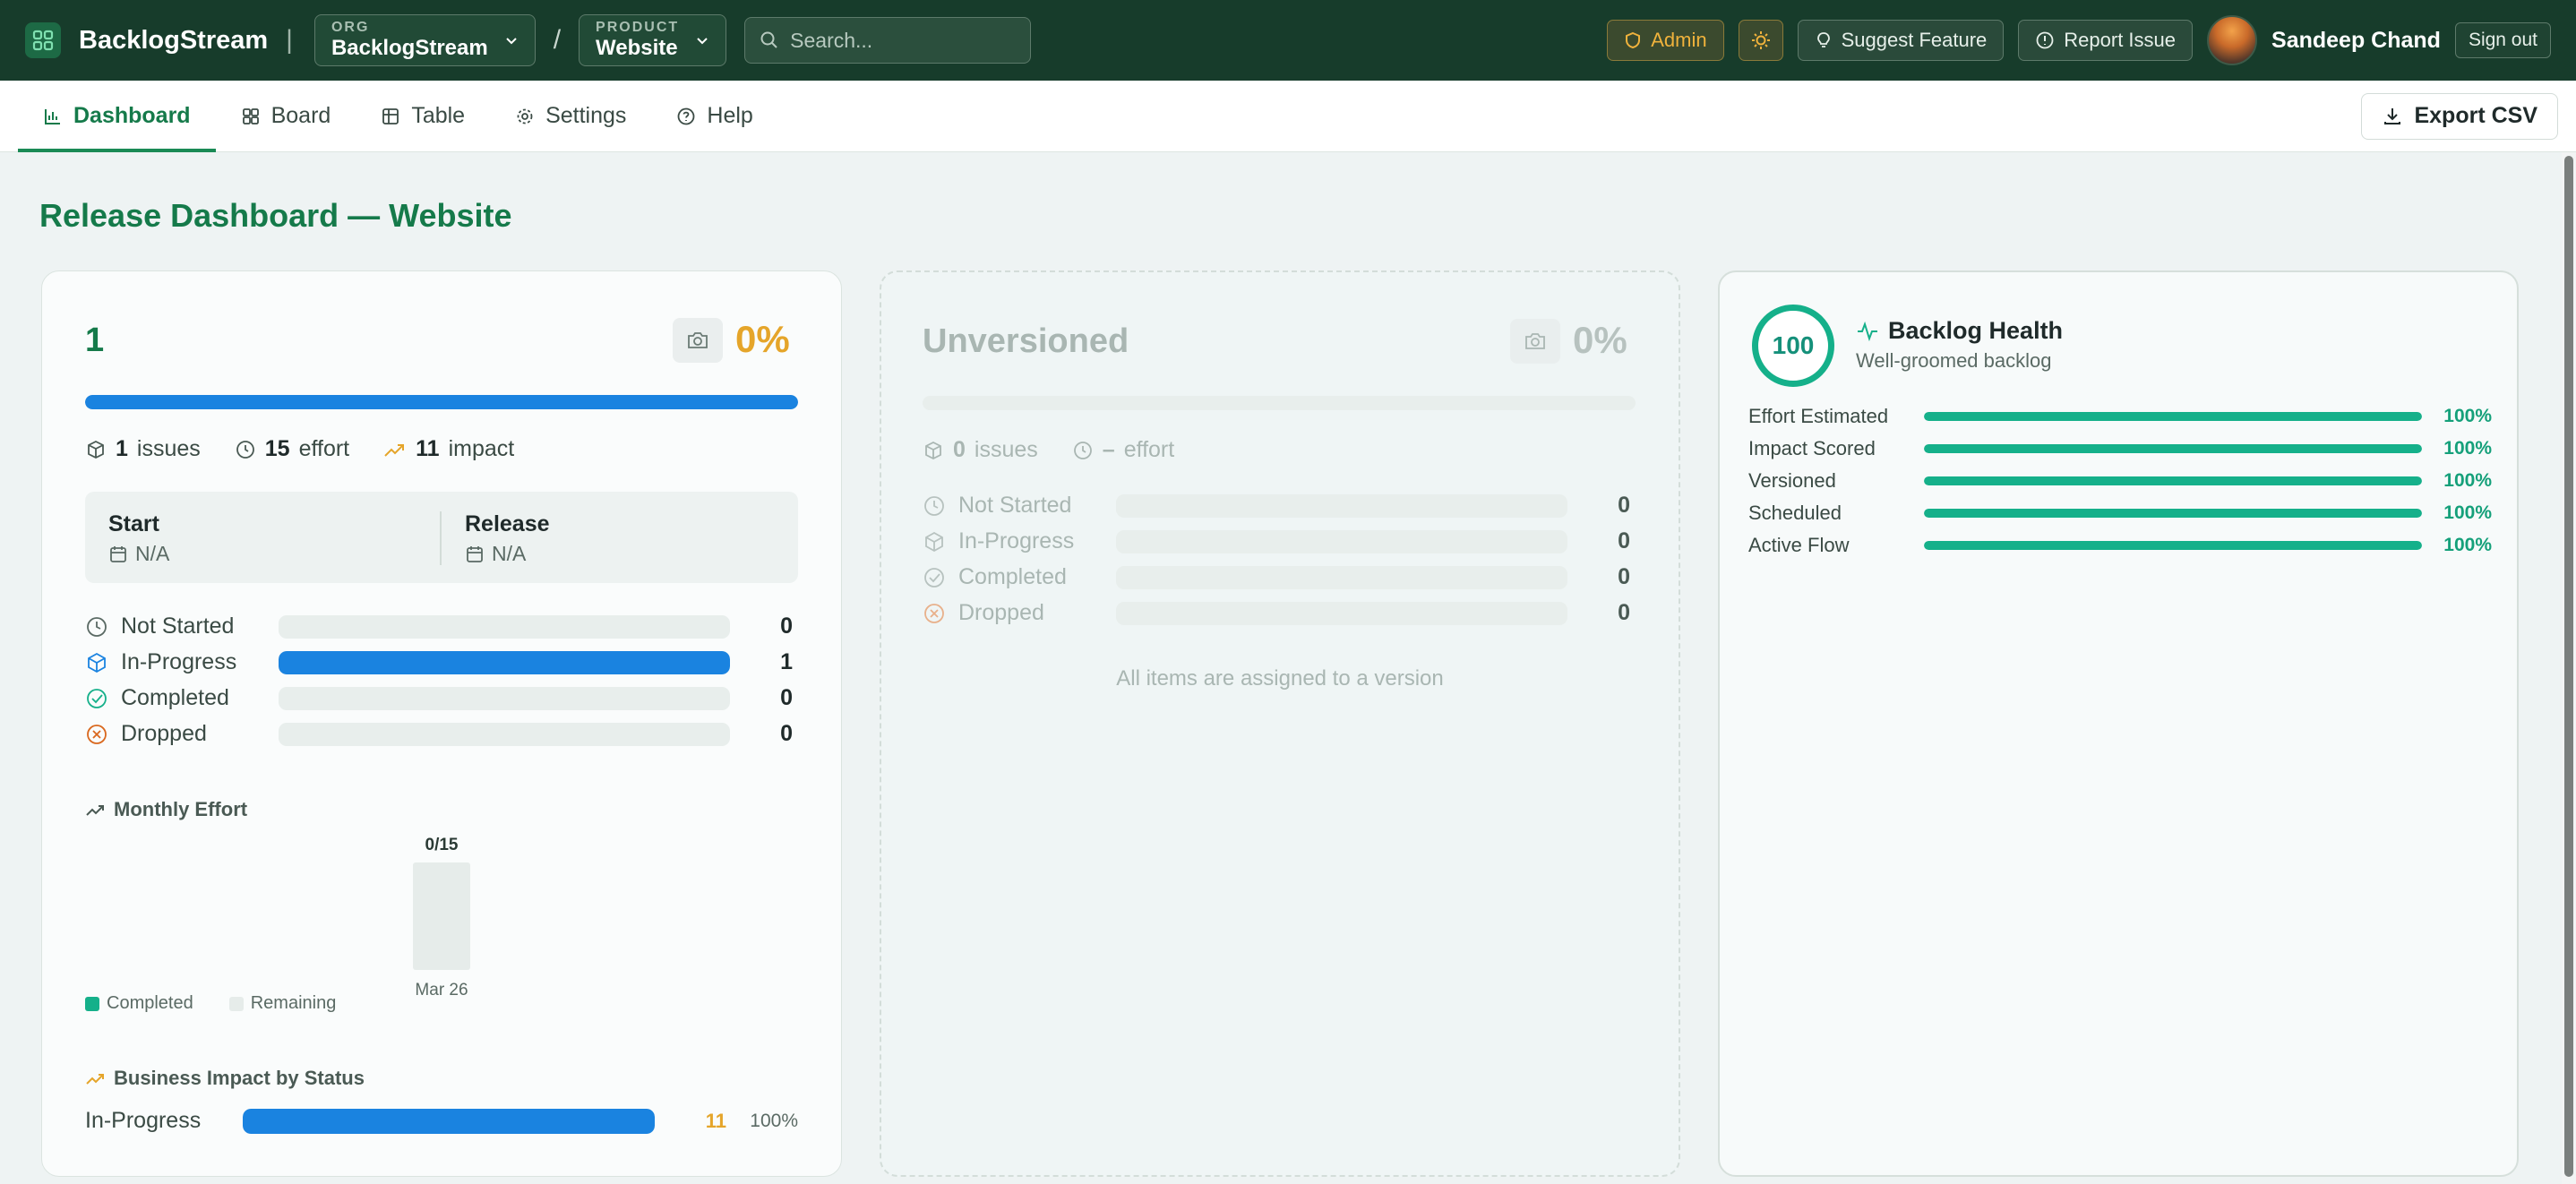  I want to click on app-title: BacklogStream, so click(173, 41).